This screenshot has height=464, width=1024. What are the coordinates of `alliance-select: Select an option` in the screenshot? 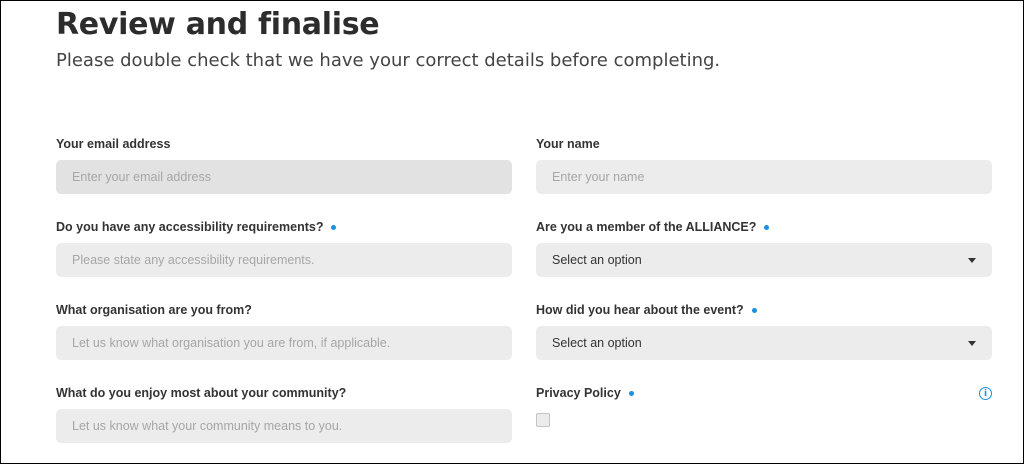 It's located at (764, 260).